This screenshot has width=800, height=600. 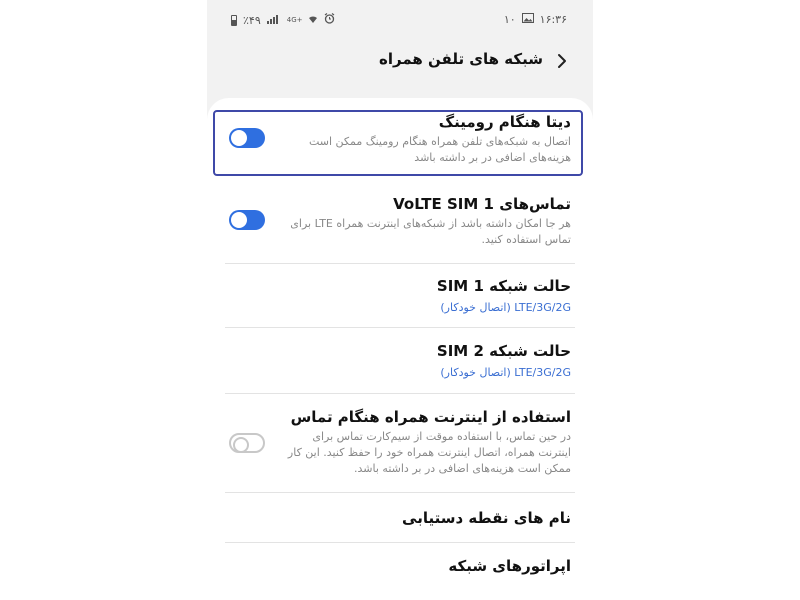 What do you see at coordinates (486, 518) in the screenshot?
I see `setting-title: نام های نقطه دستیابی` at bounding box center [486, 518].